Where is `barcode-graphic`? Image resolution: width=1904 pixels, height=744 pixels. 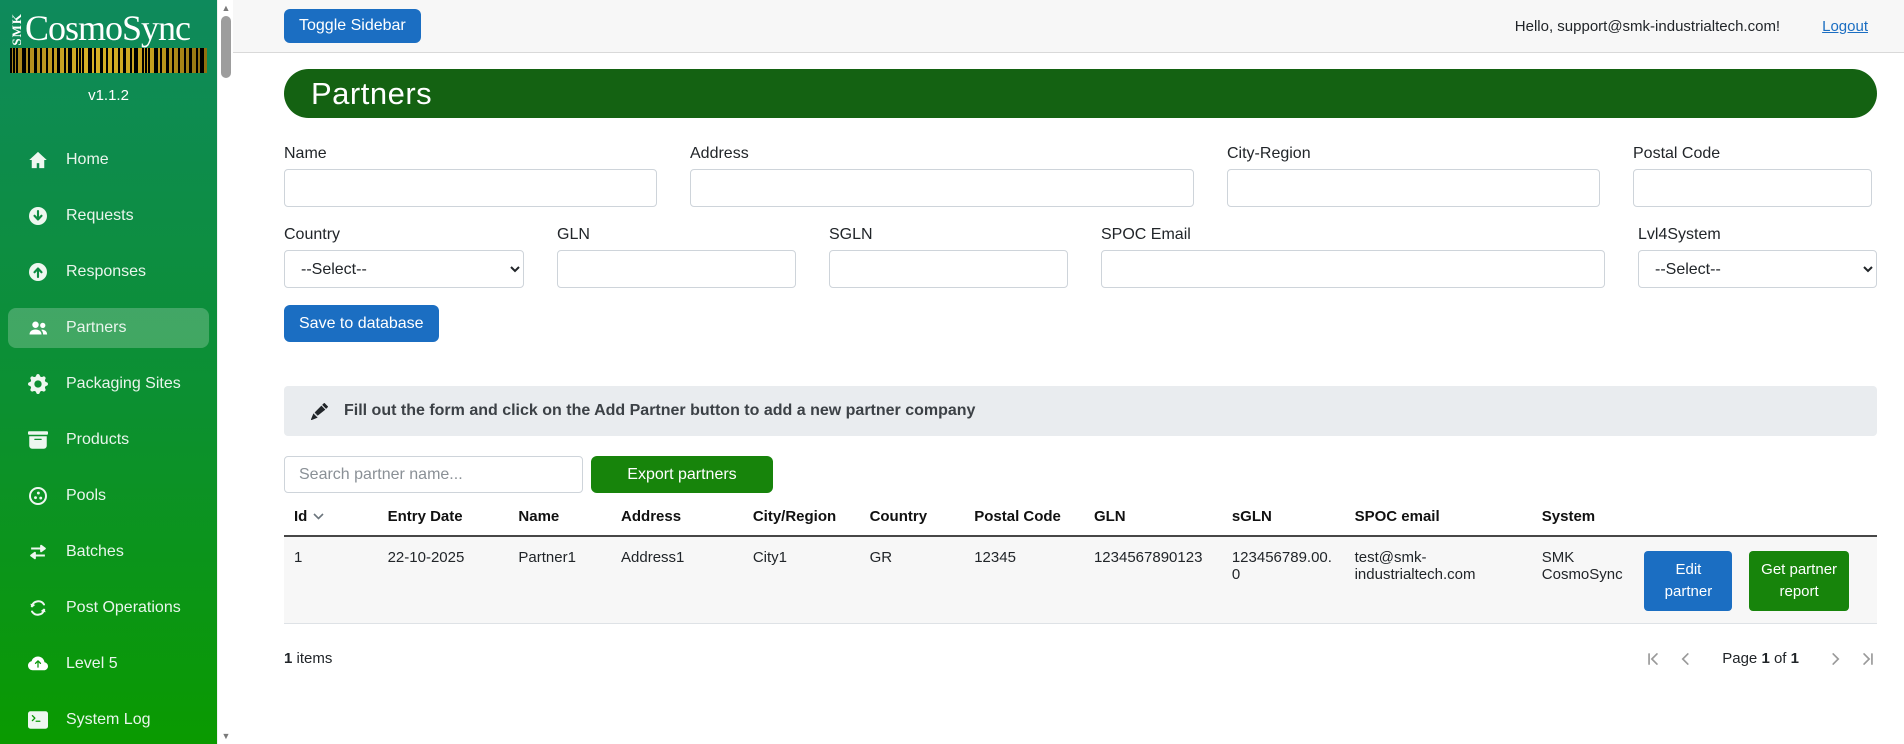 barcode-graphic is located at coordinates (108, 60).